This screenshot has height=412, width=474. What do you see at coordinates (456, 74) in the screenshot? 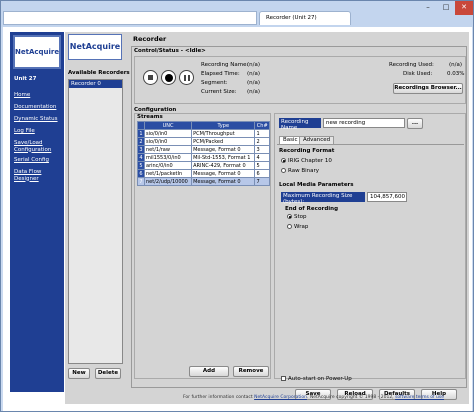
I see `disk-used-value: 0.03%` at bounding box center [456, 74].